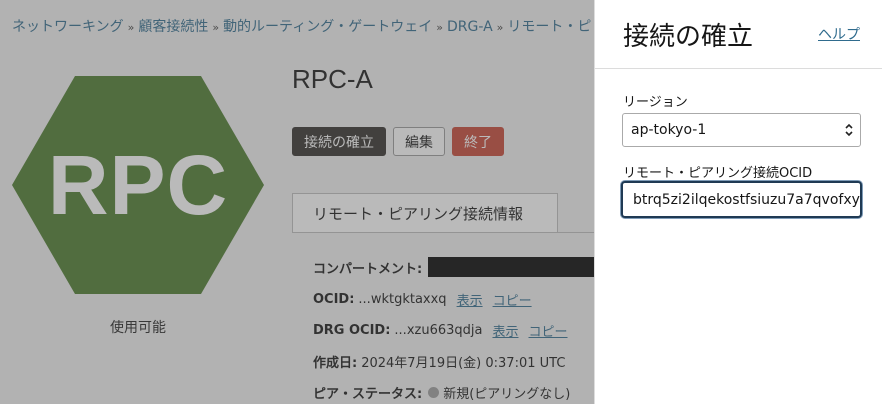  I want to click on detail-created: 作成日: 2024年7月19日(金) 0:37:01 UTC, so click(439, 361).